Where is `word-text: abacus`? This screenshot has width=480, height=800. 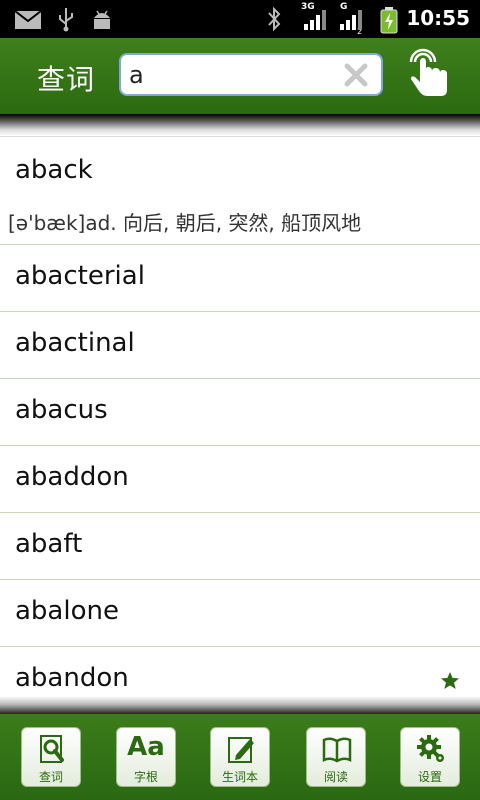 word-text: abacus is located at coordinates (61, 410).